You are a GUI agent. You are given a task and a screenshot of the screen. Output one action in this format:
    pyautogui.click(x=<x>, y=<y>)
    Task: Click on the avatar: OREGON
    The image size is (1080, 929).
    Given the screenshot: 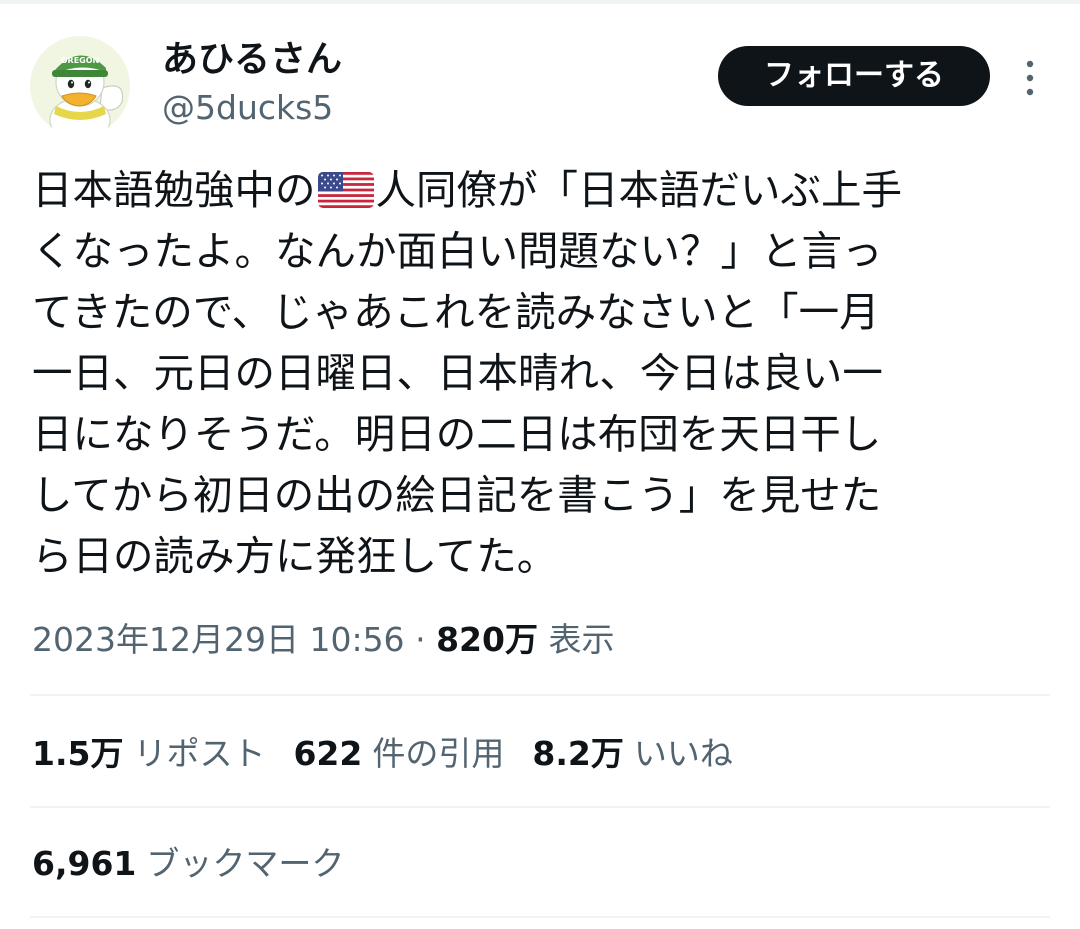 What is the action you would take?
    pyautogui.click(x=80, y=86)
    